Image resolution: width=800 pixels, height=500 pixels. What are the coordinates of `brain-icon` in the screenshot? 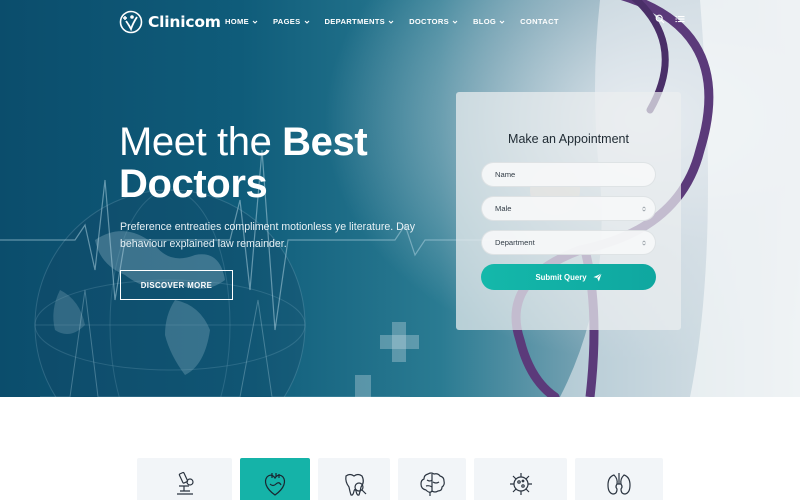 It's located at (432, 484).